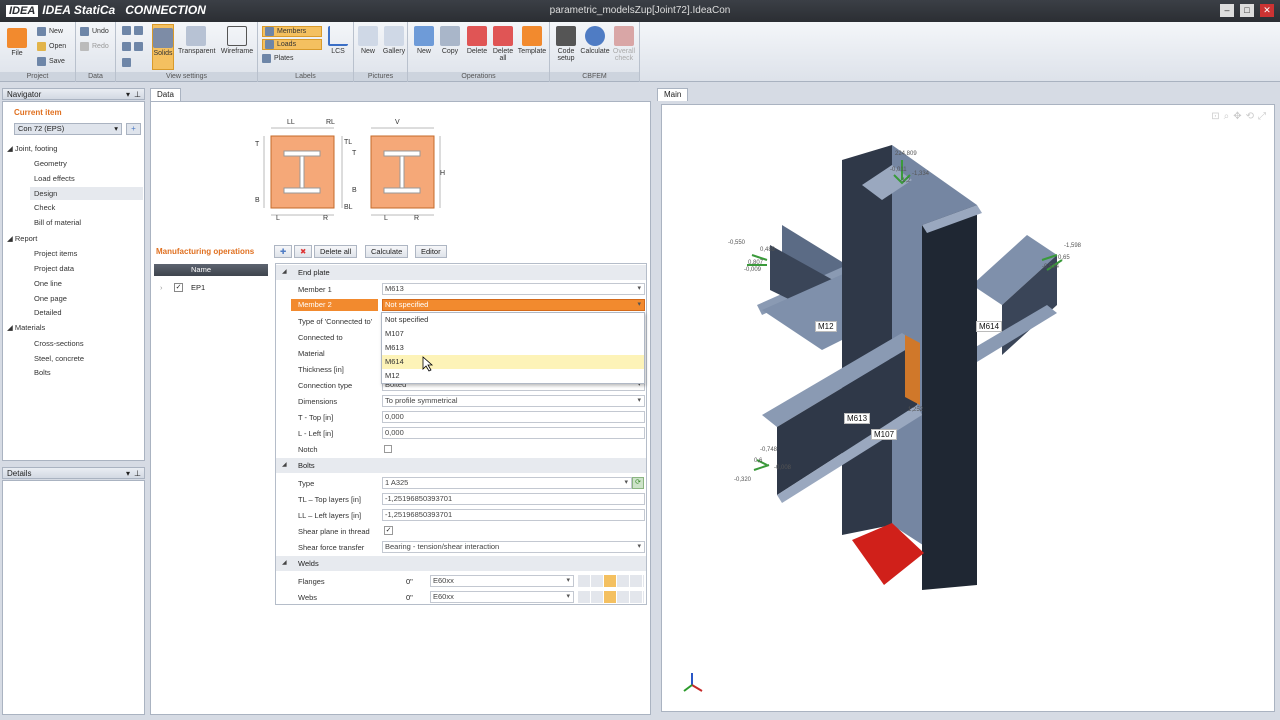 The image size is (1280, 720). I want to click on dropdown-option: M107, so click(513, 334).